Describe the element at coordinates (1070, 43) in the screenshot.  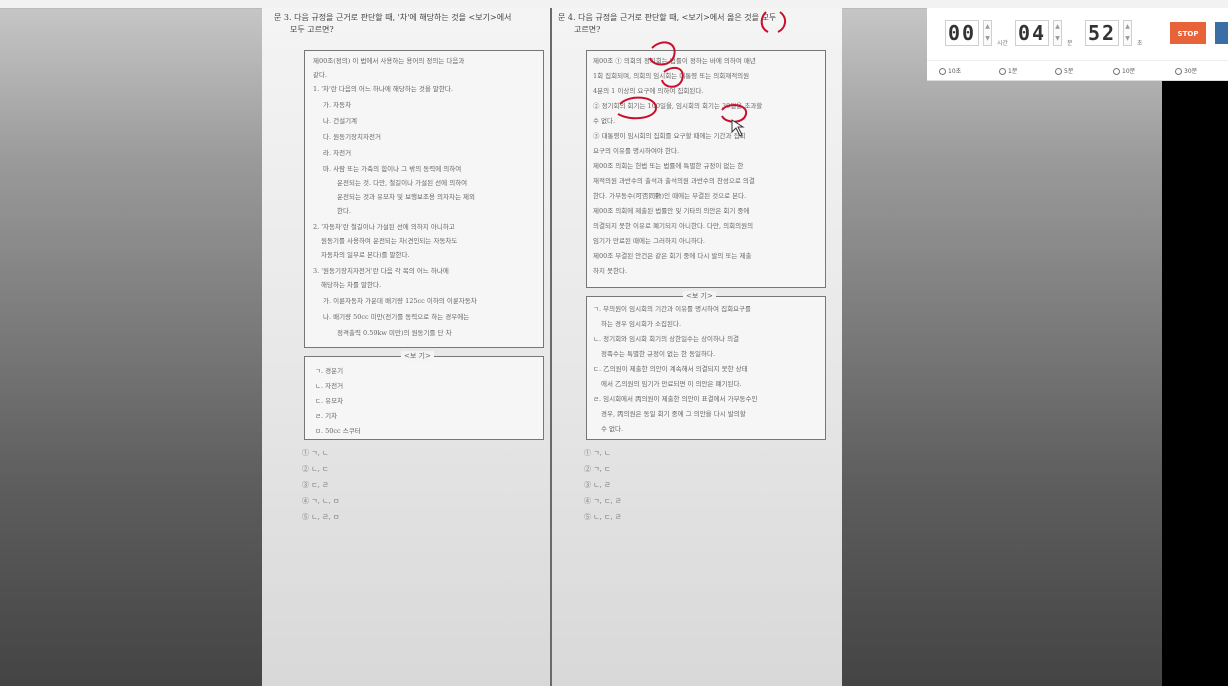
I see `minutes-unit-label: 분` at that location.